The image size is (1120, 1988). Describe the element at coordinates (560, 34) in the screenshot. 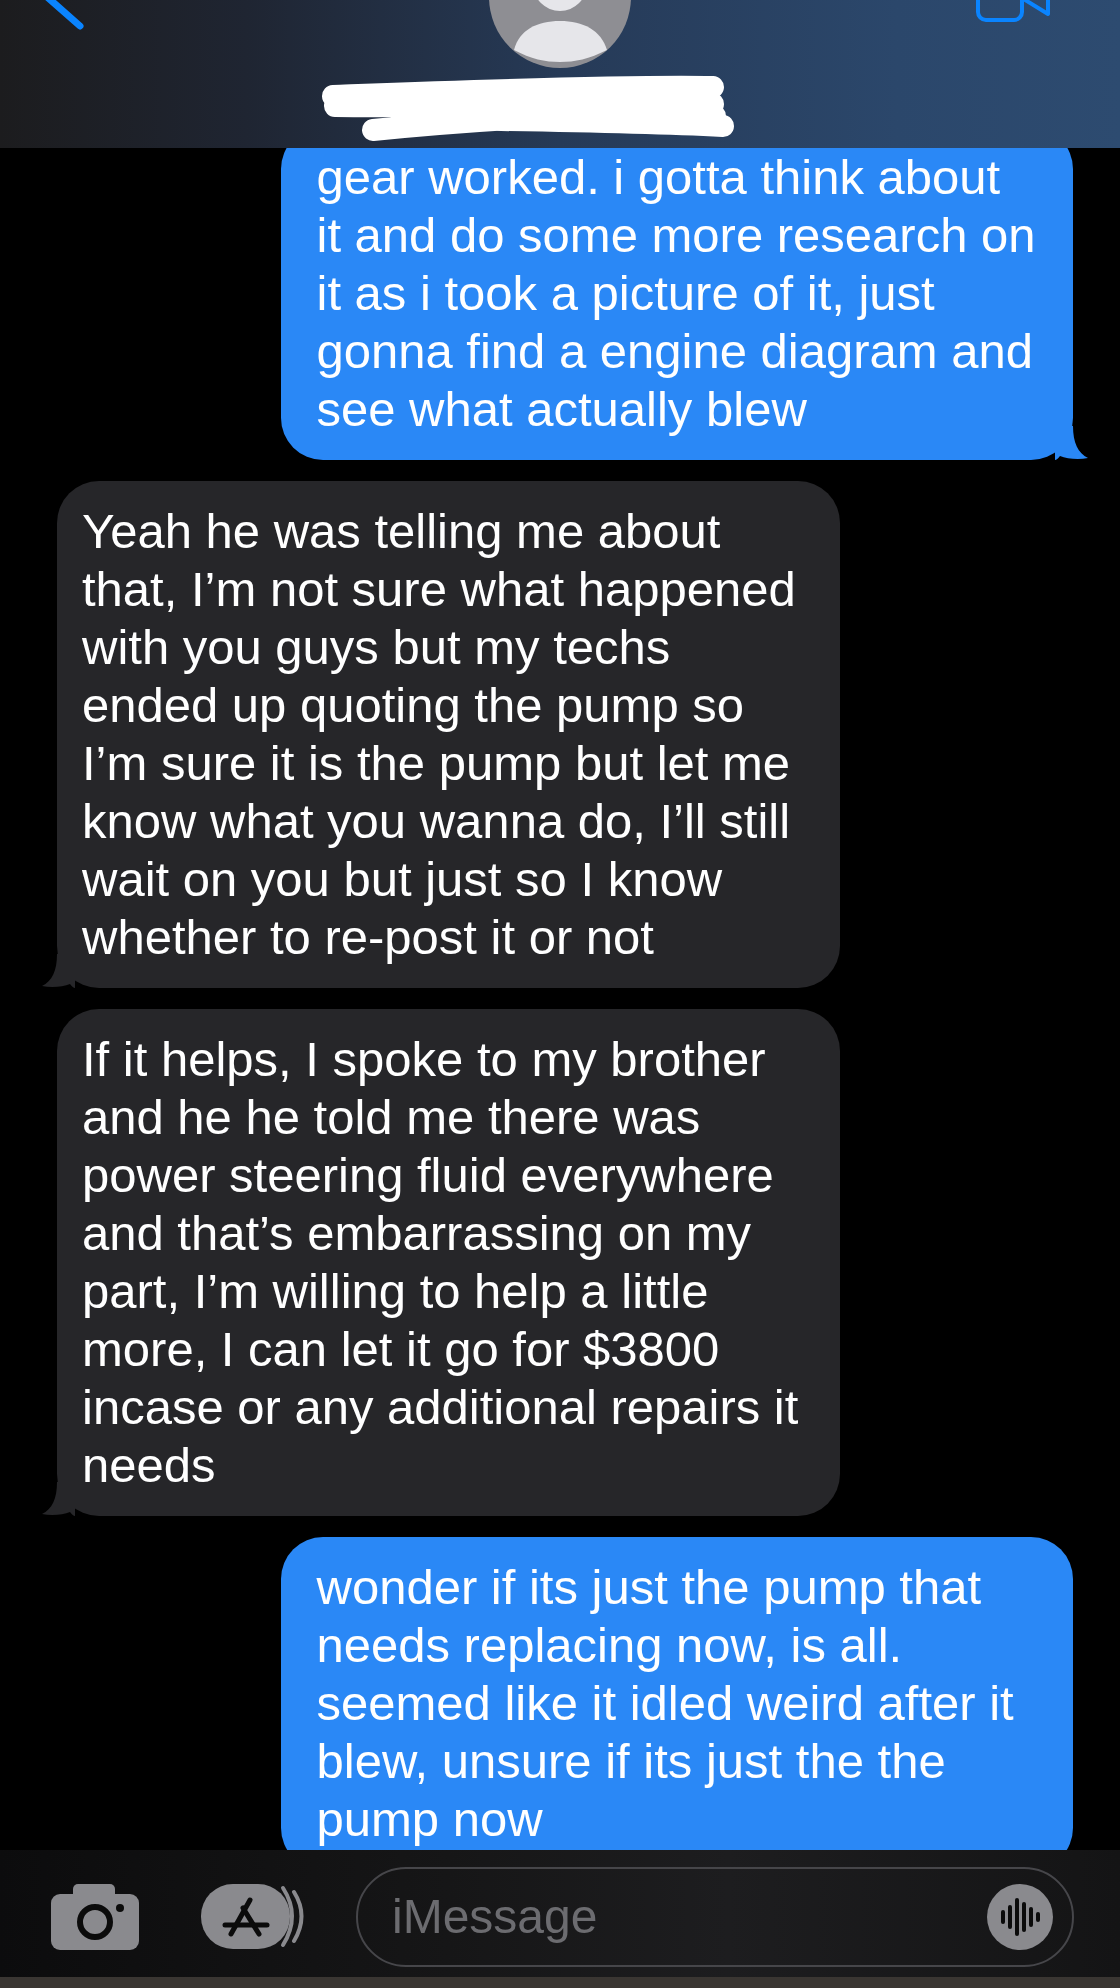

I see `avatar-icon` at that location.